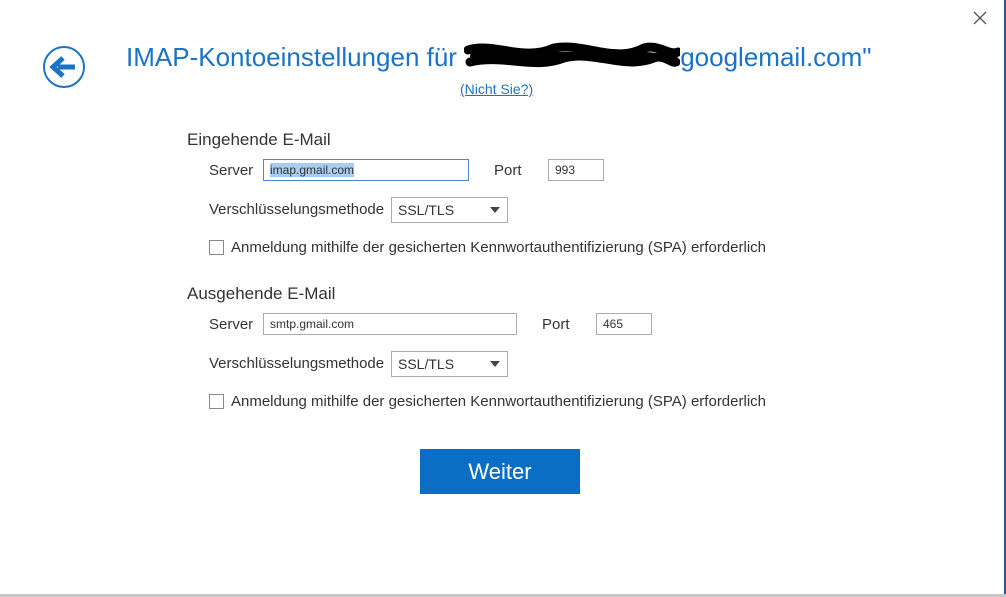 The image size is (1006, 597). I want to click on incoming-port-label: Port, so click(508, 170).